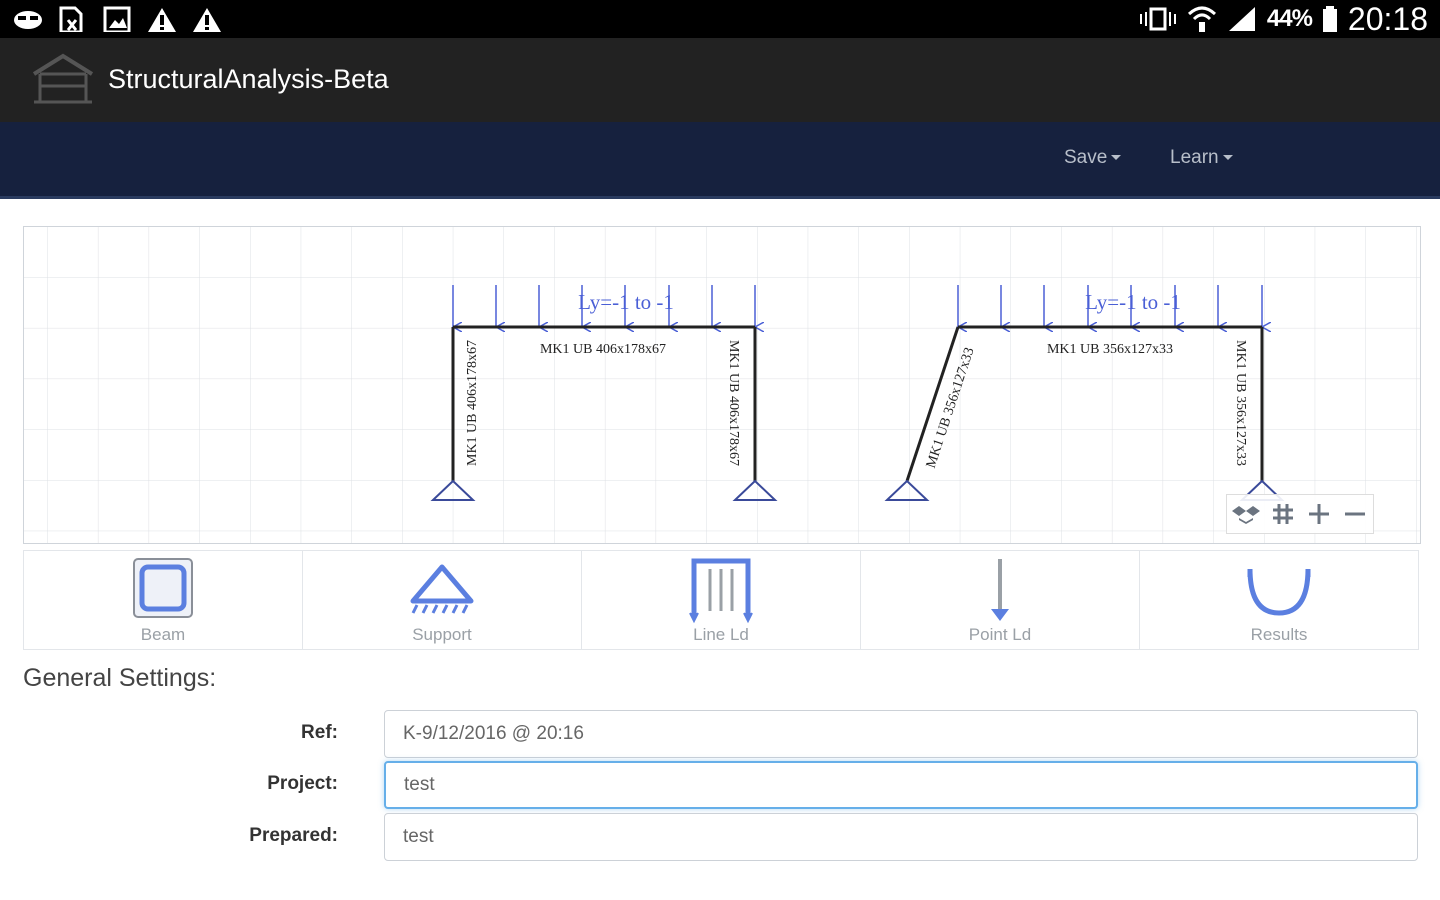 The image size is (1440, 900). I want to click on canvas-controls, so click(1300, 514).